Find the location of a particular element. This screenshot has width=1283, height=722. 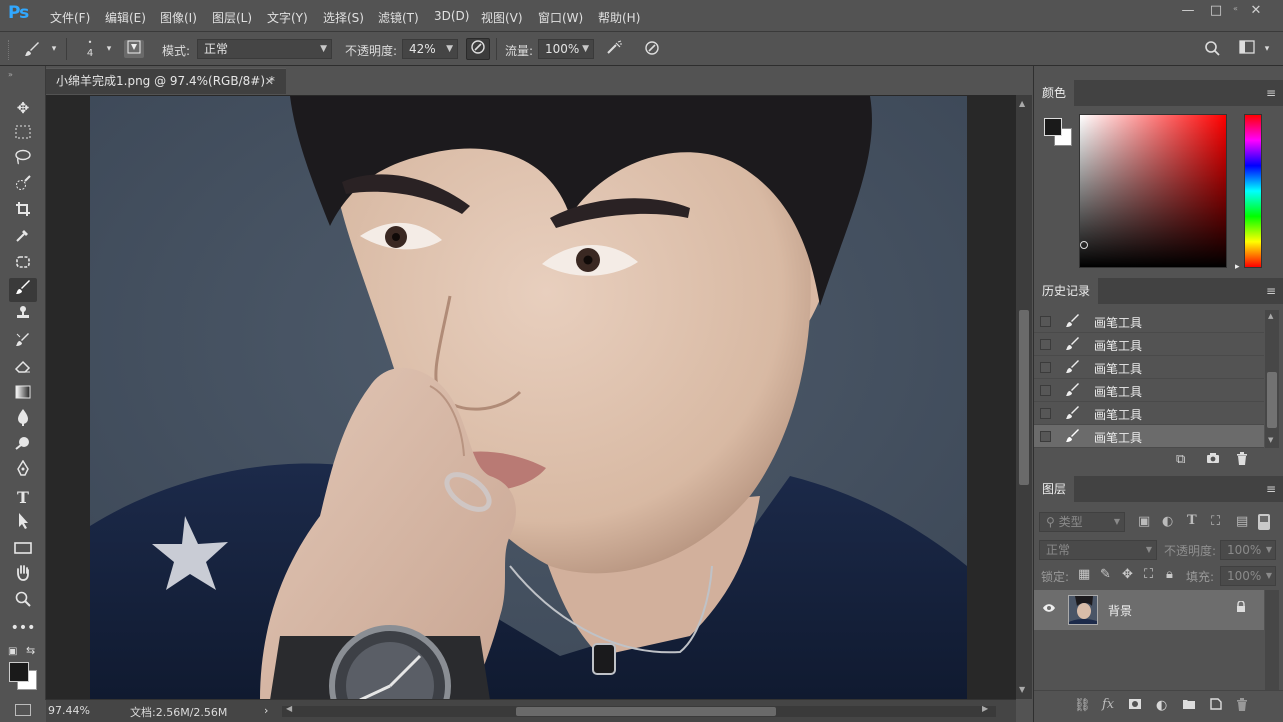

grip-handle is located at coordinates (9, 50).